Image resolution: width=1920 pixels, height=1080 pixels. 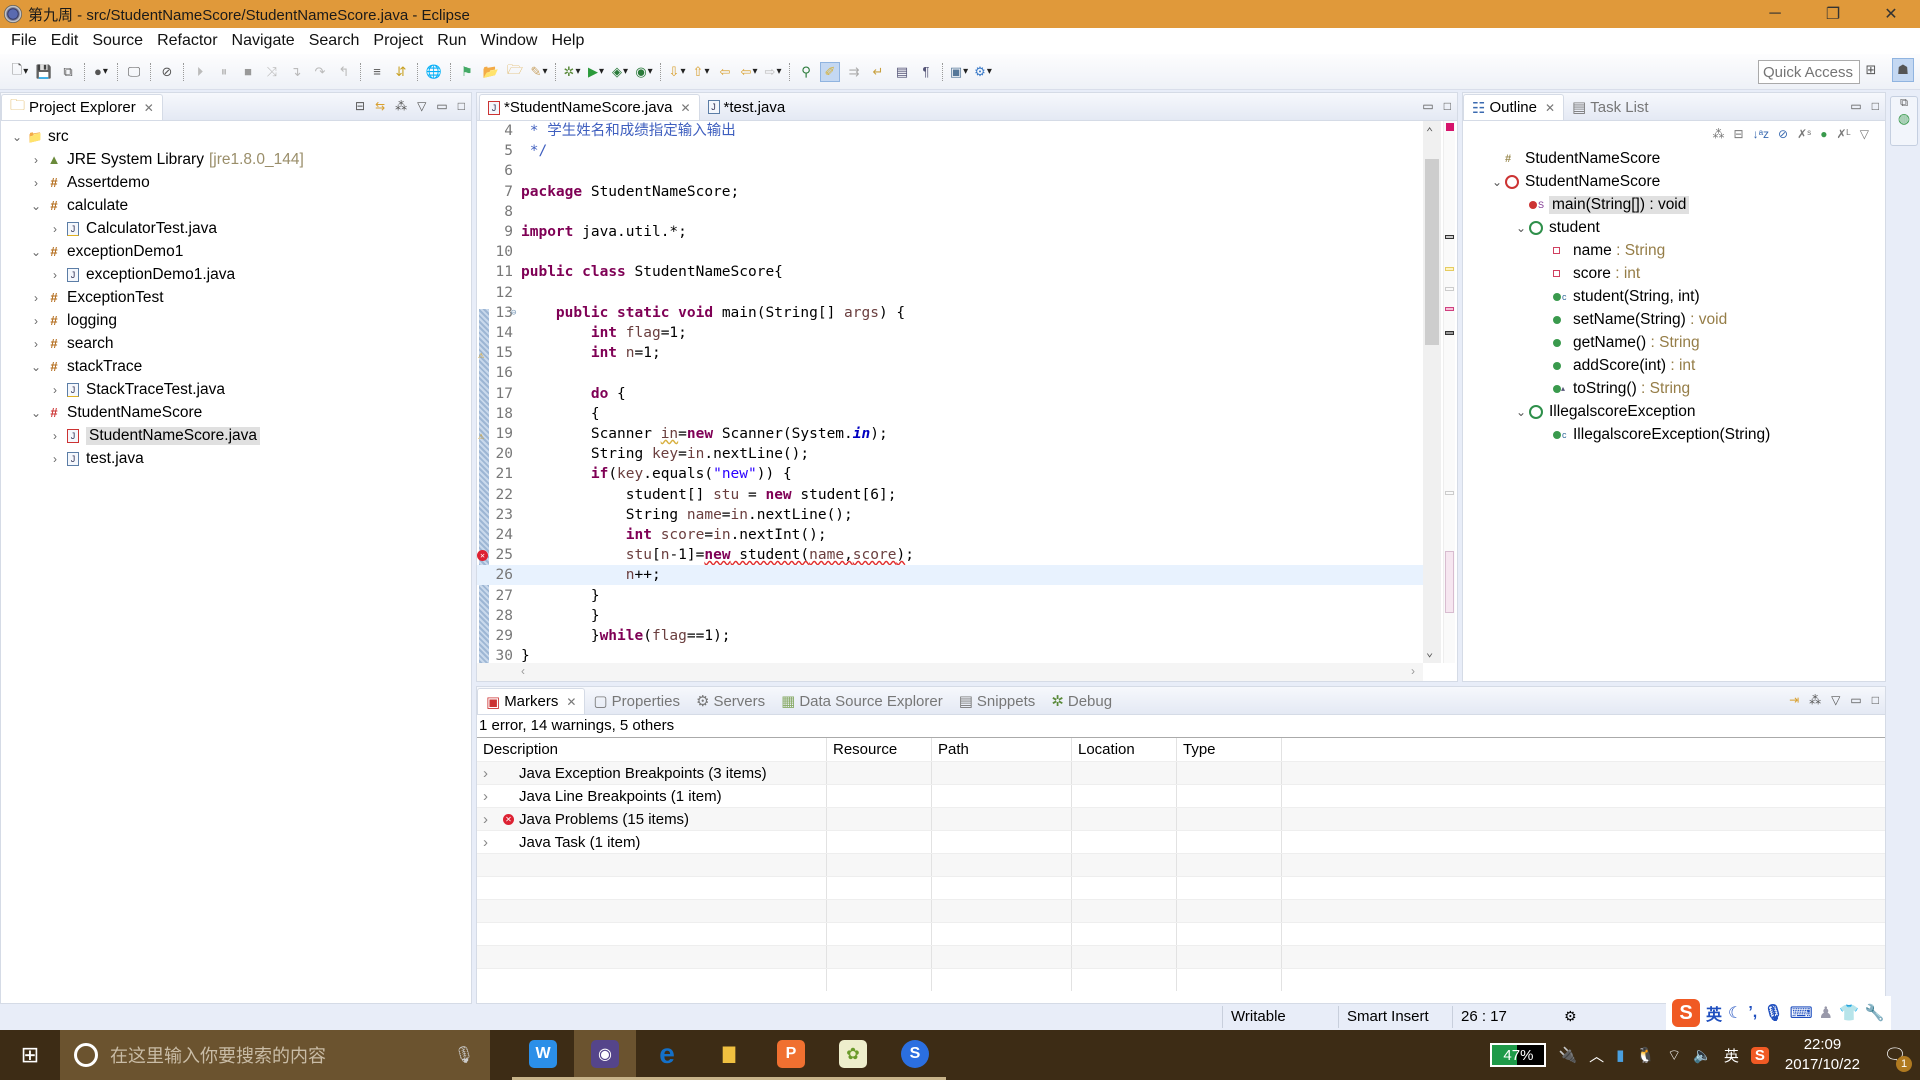 What do you see at coordinates (1804, 134) in the screenshot?
I see `hide-static-icon: ✗ˢ` at bounding box center [1804, 134].